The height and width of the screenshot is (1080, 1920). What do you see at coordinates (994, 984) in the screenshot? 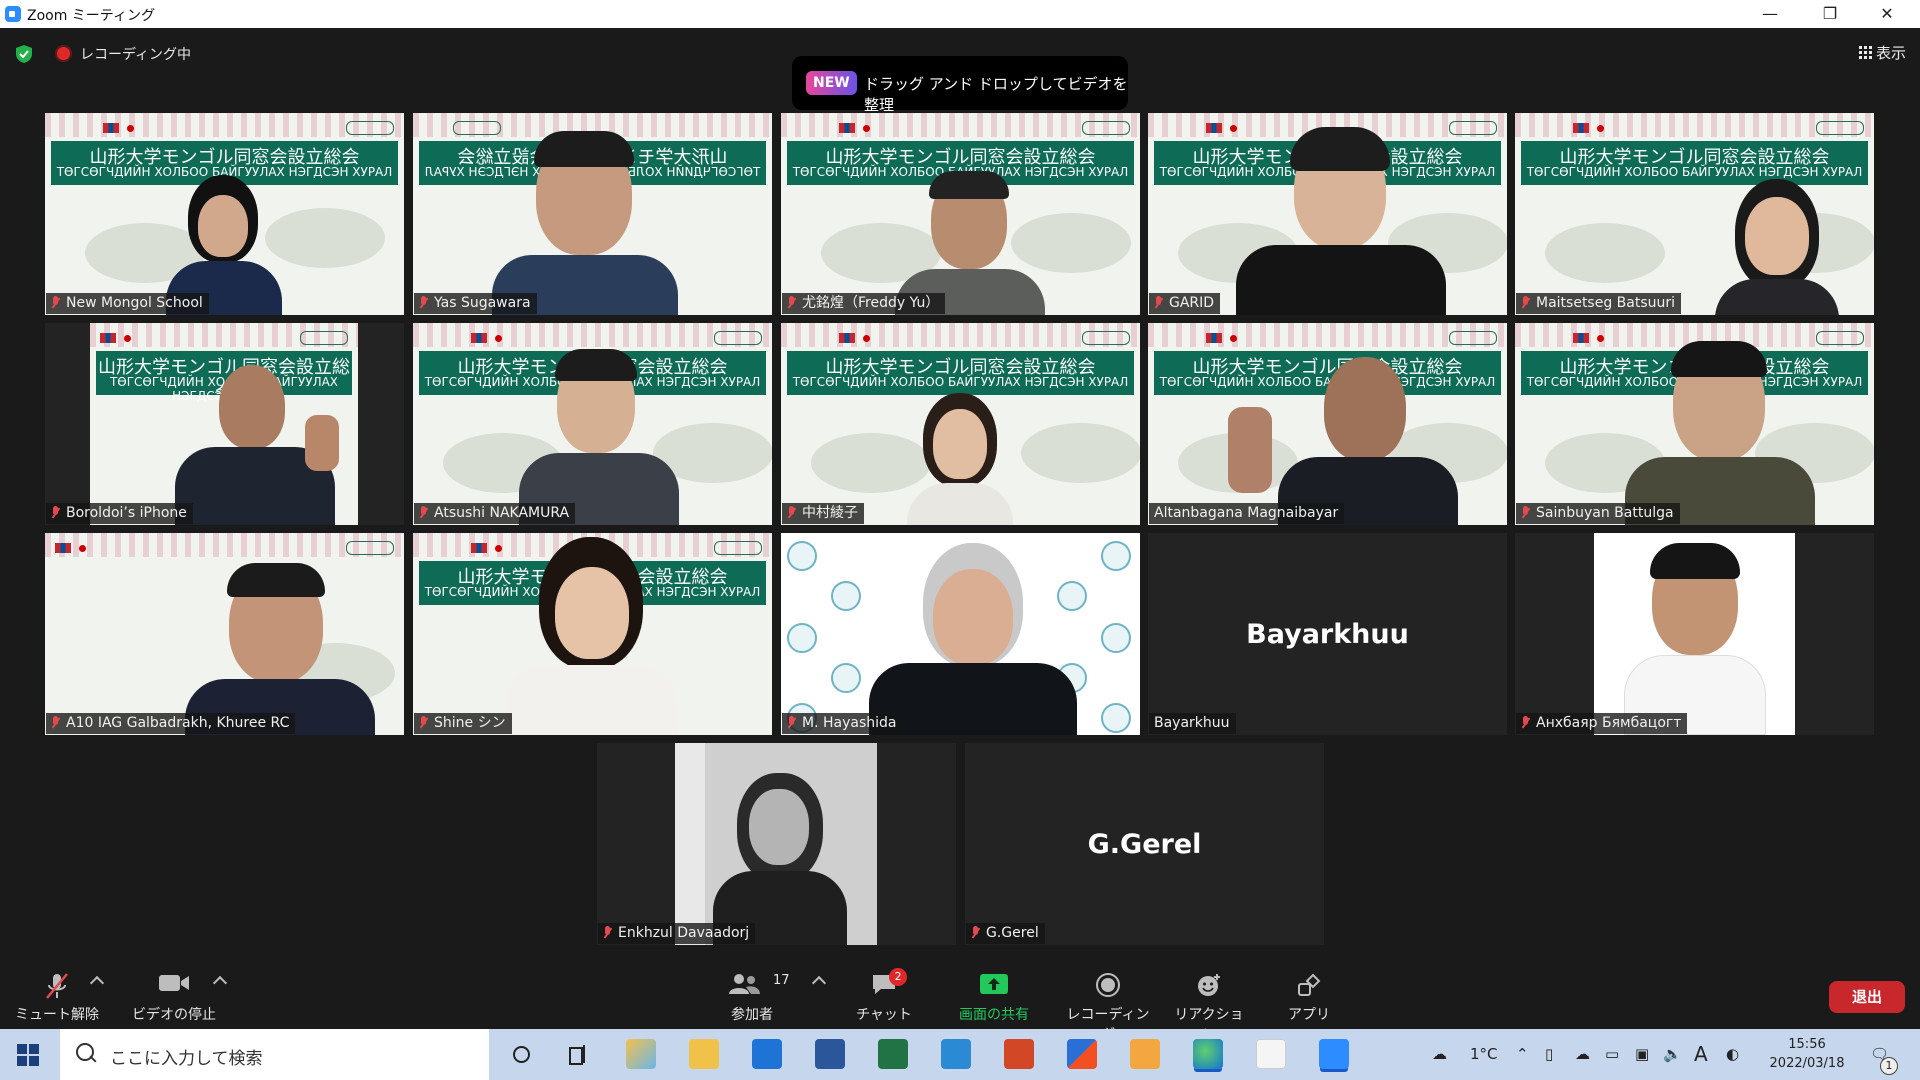
I see `share-screen-icon` at bounding box center [994, 984].